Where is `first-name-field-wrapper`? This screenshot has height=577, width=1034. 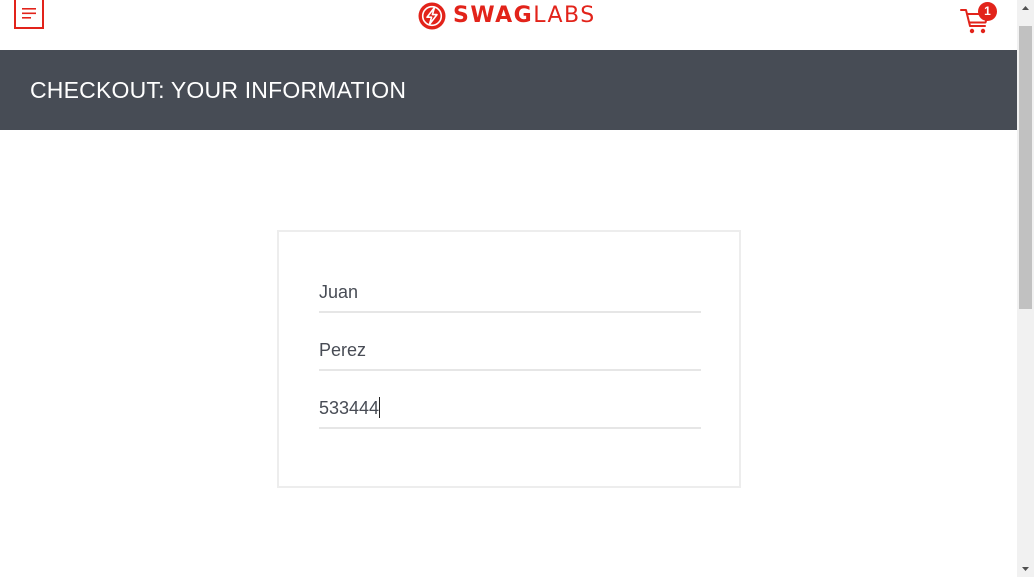
first-name-field-wrapper is located at coordinates (510, 293).